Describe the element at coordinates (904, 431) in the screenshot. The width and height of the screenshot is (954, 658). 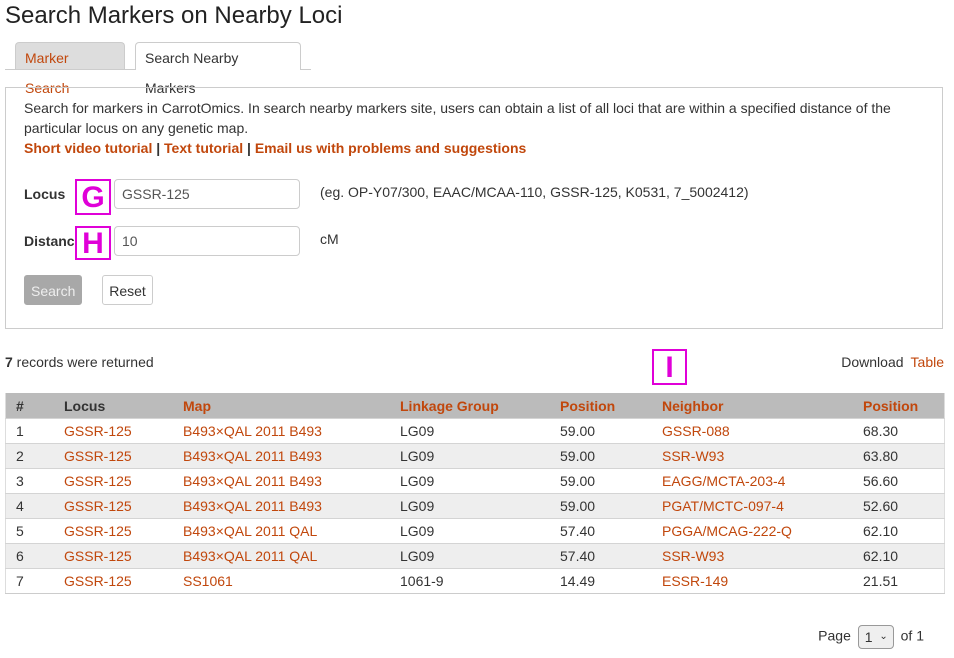
I see `cell-neighbor-position: 68.30` at that location.